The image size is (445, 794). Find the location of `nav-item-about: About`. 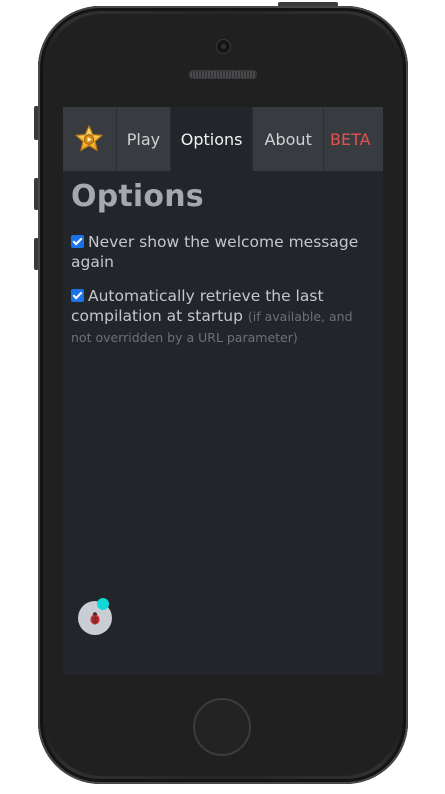

nav-item-about: About is located at coordinates (289, 139).